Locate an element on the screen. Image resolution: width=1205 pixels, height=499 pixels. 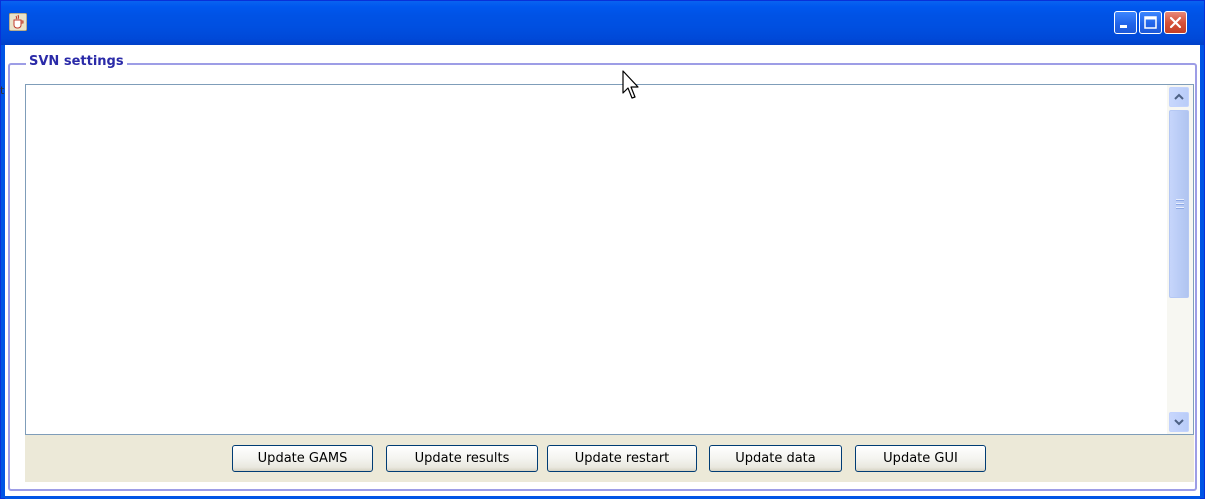
update-restart-button: Update restart is located at coordinates (622, 458).